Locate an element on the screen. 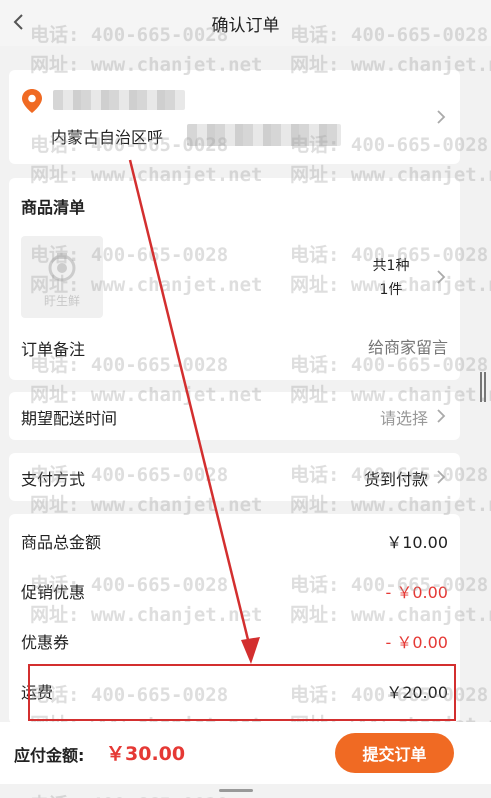  goods-section-title: 商品清单 is located at coordinates (53, 207).